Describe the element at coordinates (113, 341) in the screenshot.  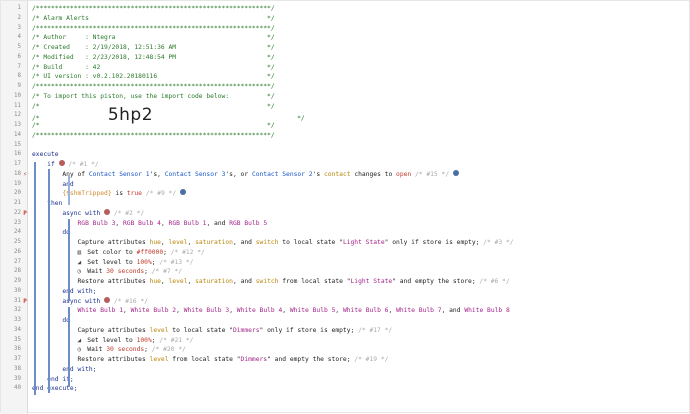
I see `code-statement: ◢ Set level to 100%; /* #21 */` at that location.